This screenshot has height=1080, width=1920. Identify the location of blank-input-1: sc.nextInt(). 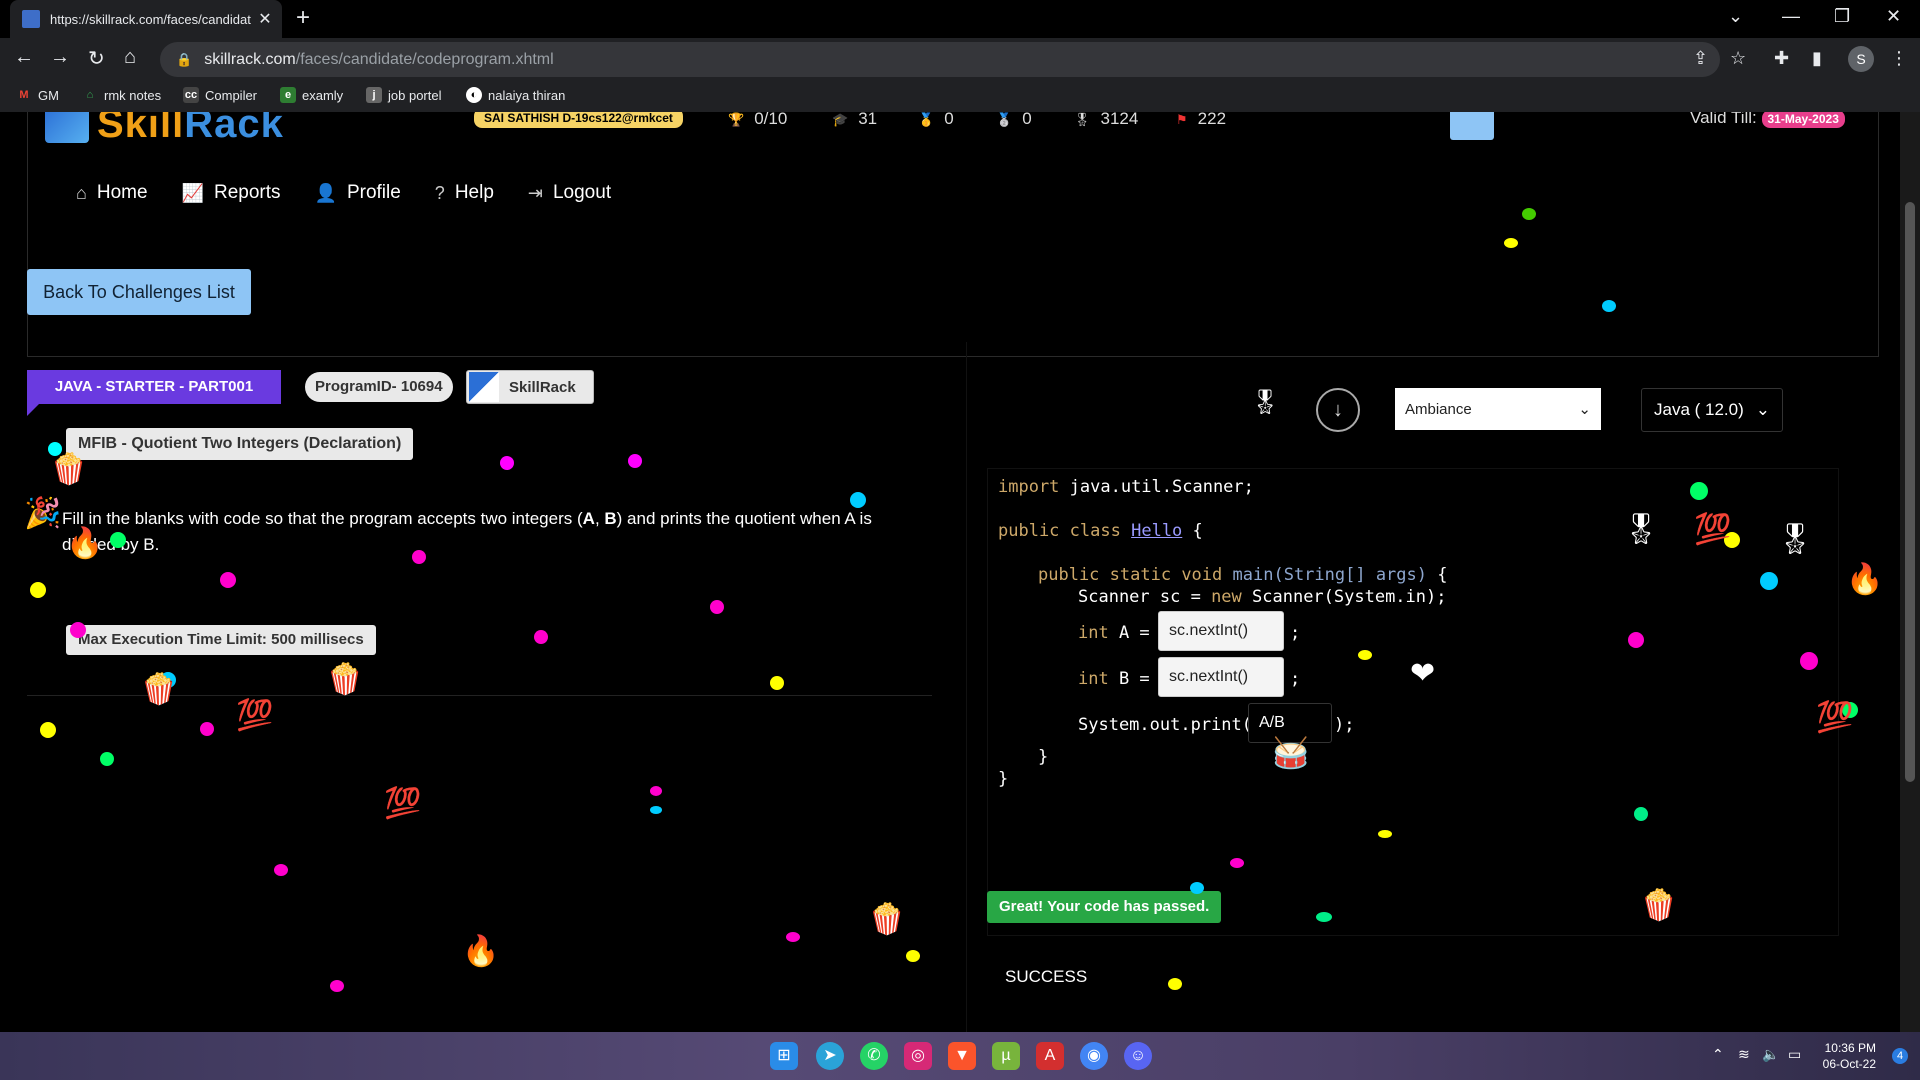
(1221, 631).